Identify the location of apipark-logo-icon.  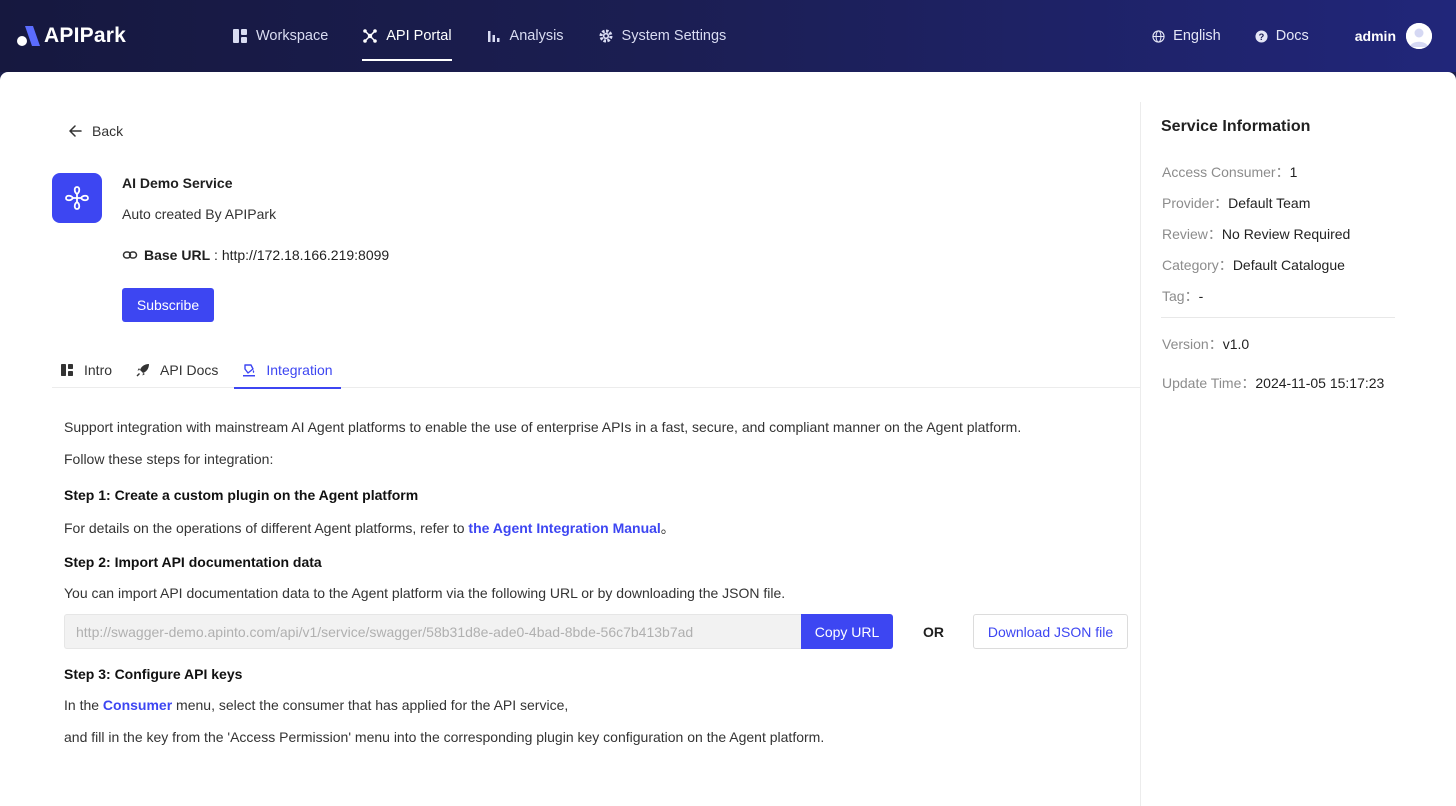
(28, 36).